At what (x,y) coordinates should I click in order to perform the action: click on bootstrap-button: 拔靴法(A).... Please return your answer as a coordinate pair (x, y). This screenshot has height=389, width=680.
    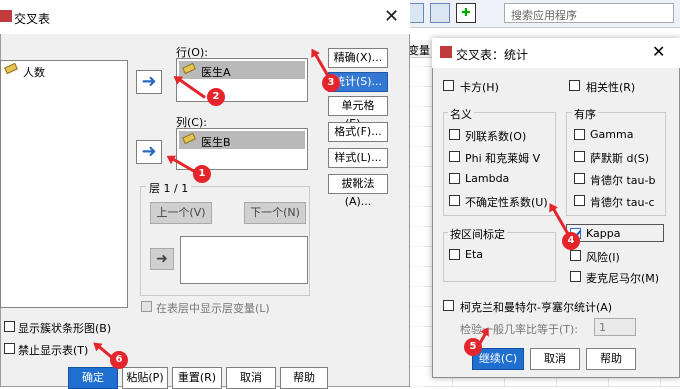
    Looking at the image, I should click on (358, 191).